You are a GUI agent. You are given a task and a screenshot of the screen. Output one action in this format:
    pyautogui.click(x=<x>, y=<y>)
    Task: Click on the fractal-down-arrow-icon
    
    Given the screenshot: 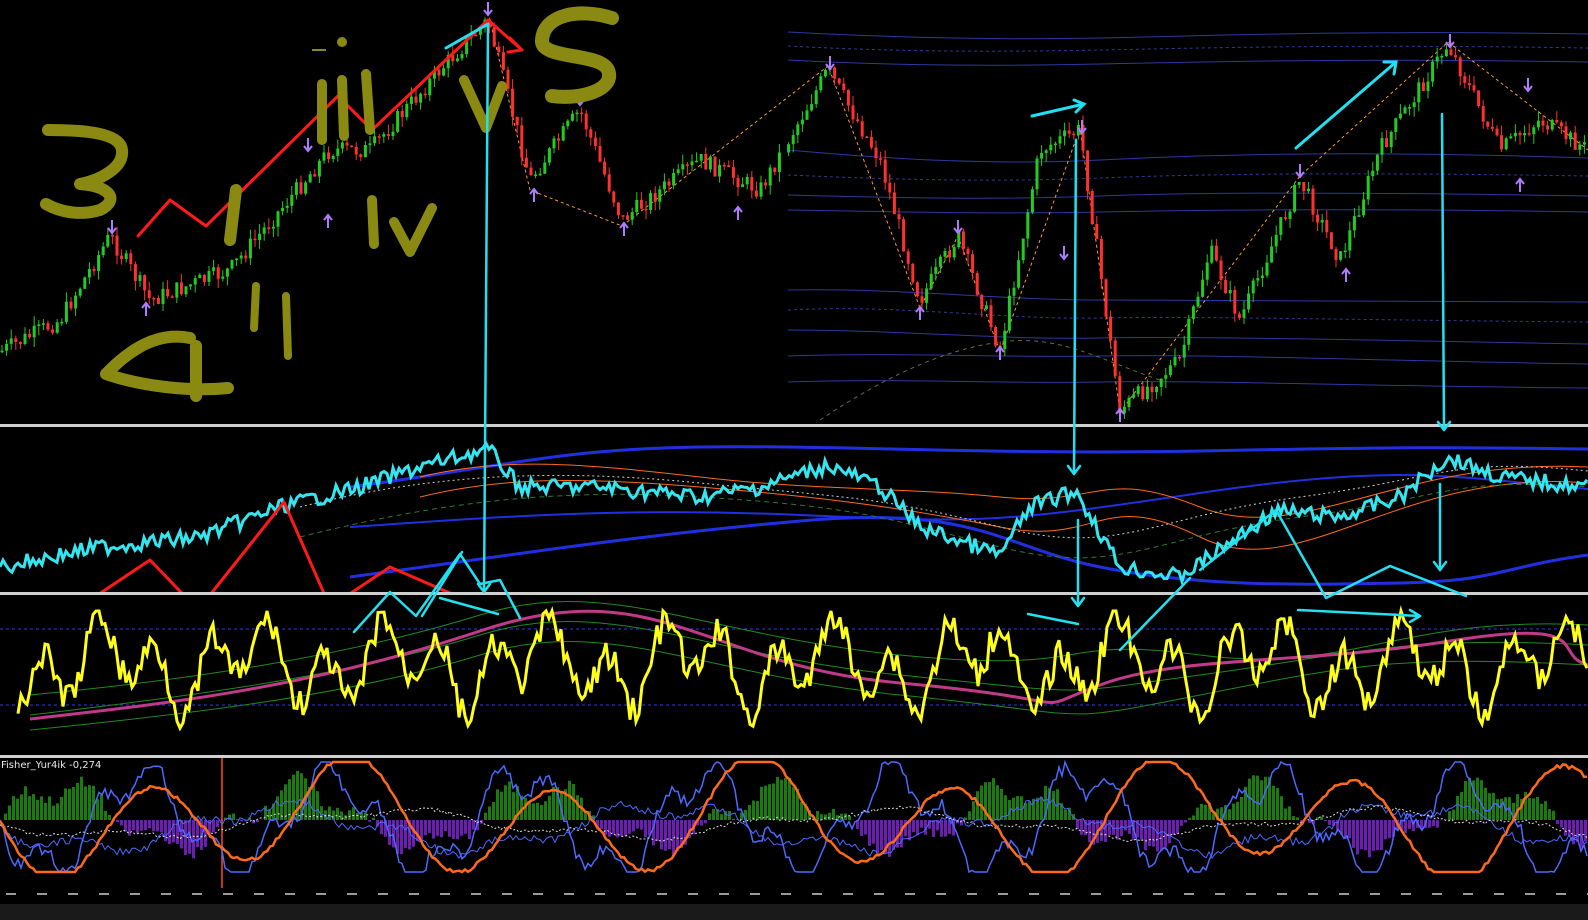 What is the action you would take?
    pyautogui.click(x=112, y=227)
    